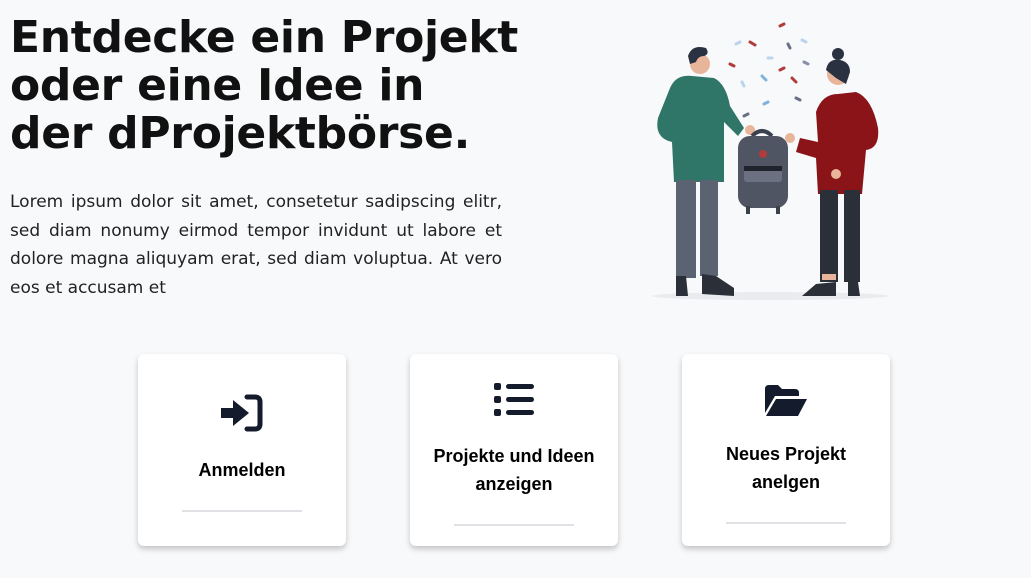  I want to click on card-projects: Projekte und Ideen anzeigen, so click(514, 450).